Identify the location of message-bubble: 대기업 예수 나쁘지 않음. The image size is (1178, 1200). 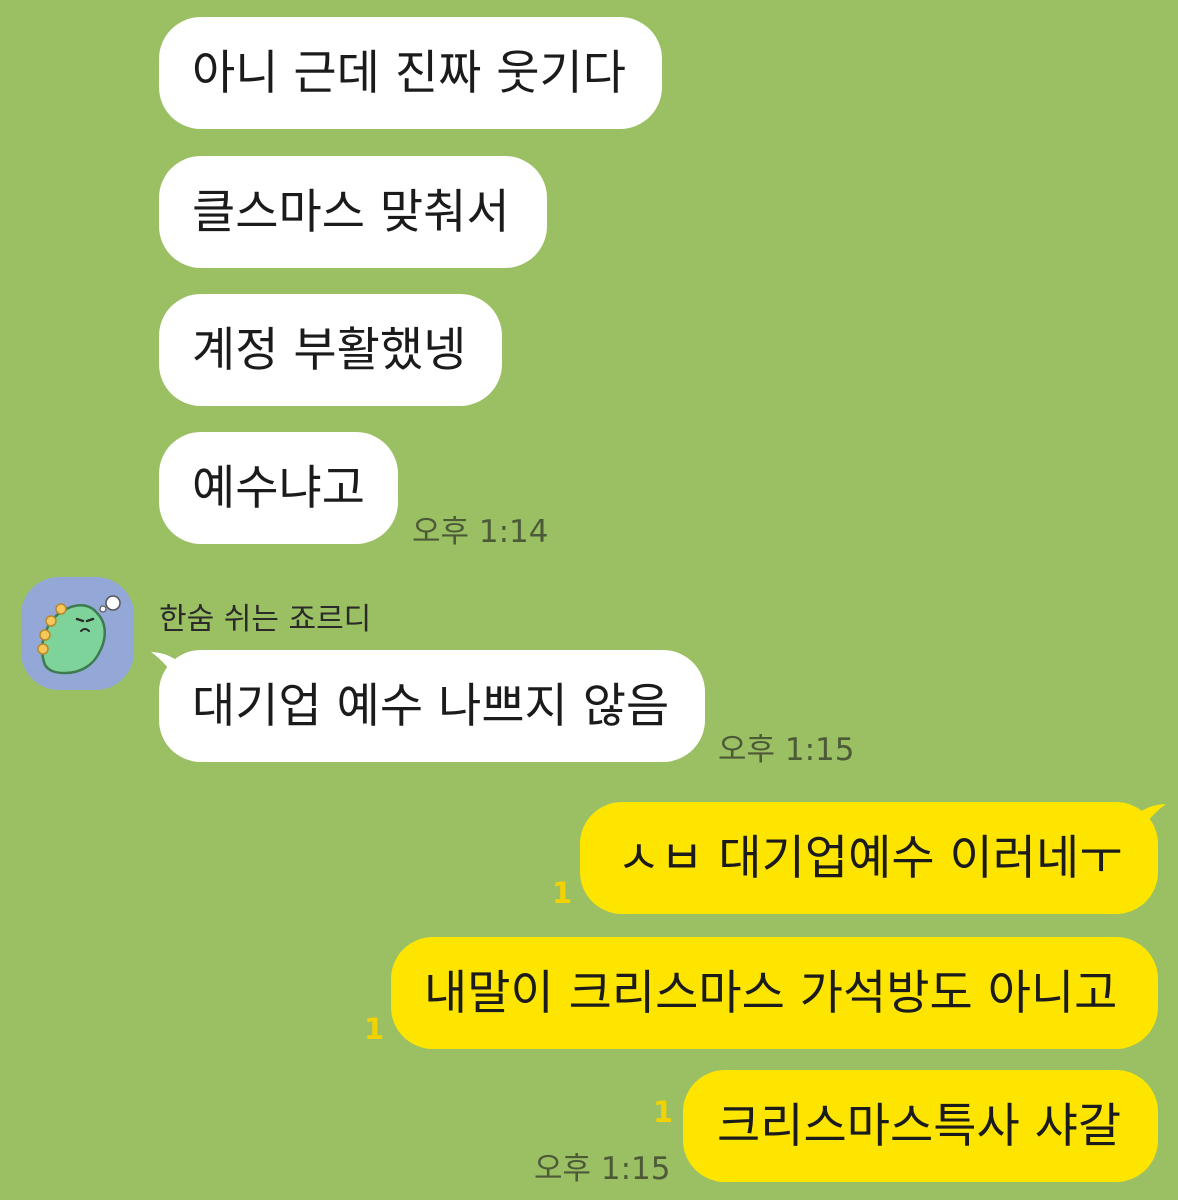
(432, 706).